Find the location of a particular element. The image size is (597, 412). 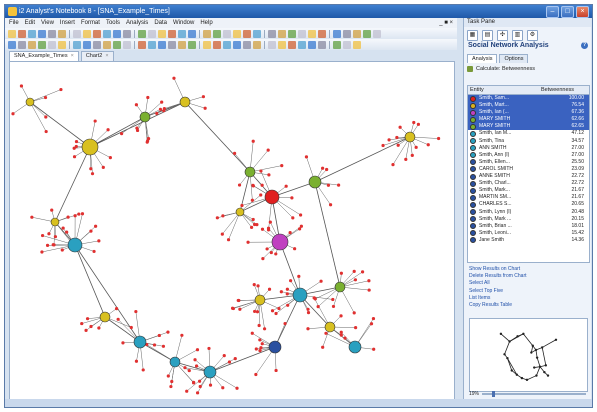

table-row: Smith, Brian ... 18.01 is located at coordinates (528, 226).